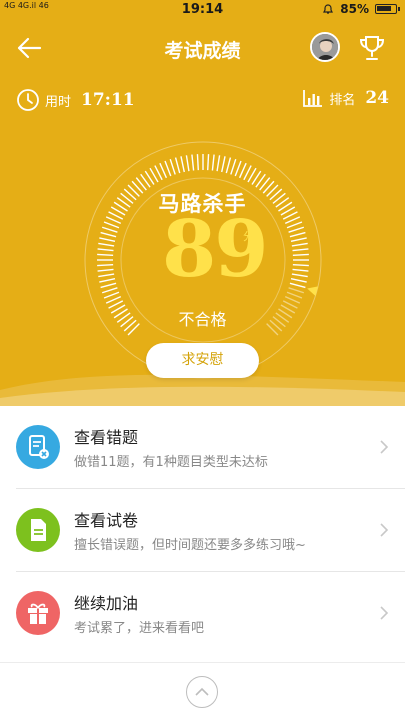  What do you see at coordinates (106, 520) in the screenshot?
I see `item-title: 查看试卷` at bounding box center [106, 520].